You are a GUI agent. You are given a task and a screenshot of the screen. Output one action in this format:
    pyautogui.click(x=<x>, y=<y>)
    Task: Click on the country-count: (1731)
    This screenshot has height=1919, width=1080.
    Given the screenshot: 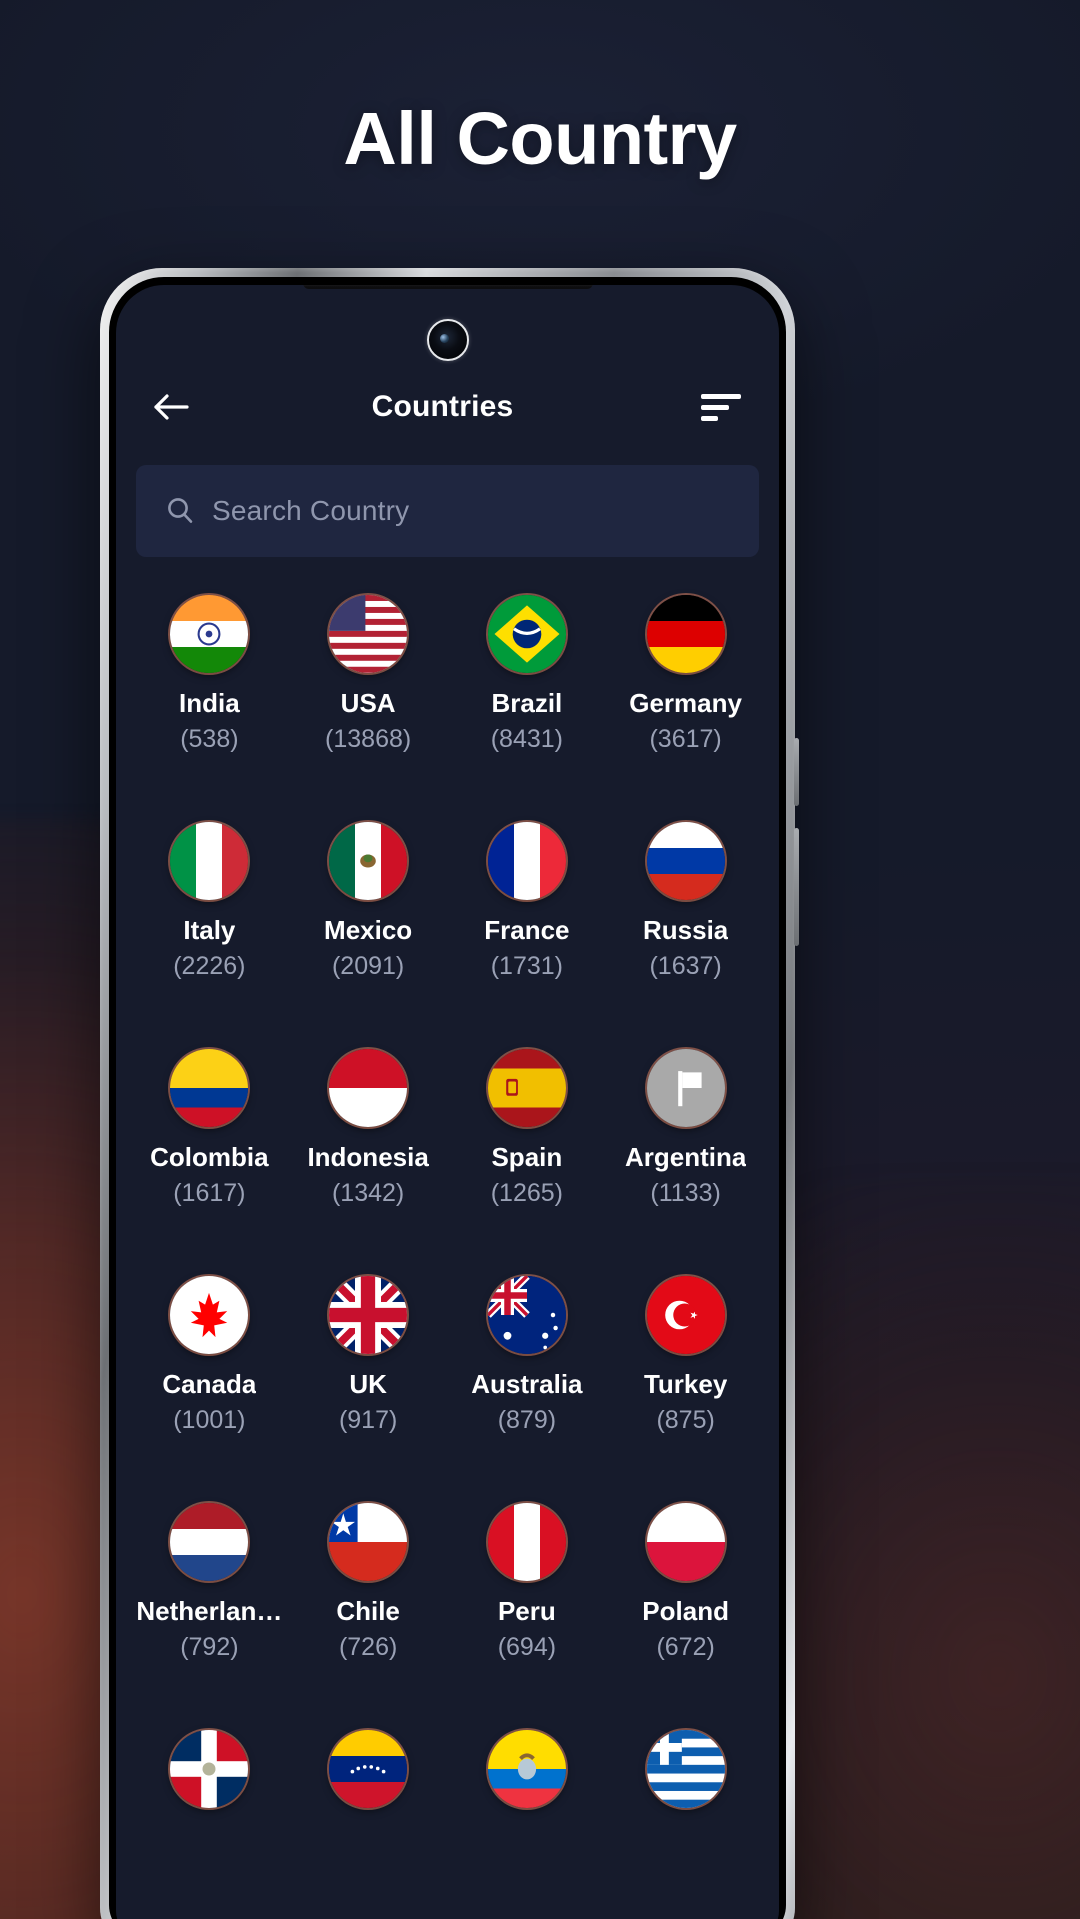 What is the action you would take?
    pyautogui.click(x=526, y=965)
    